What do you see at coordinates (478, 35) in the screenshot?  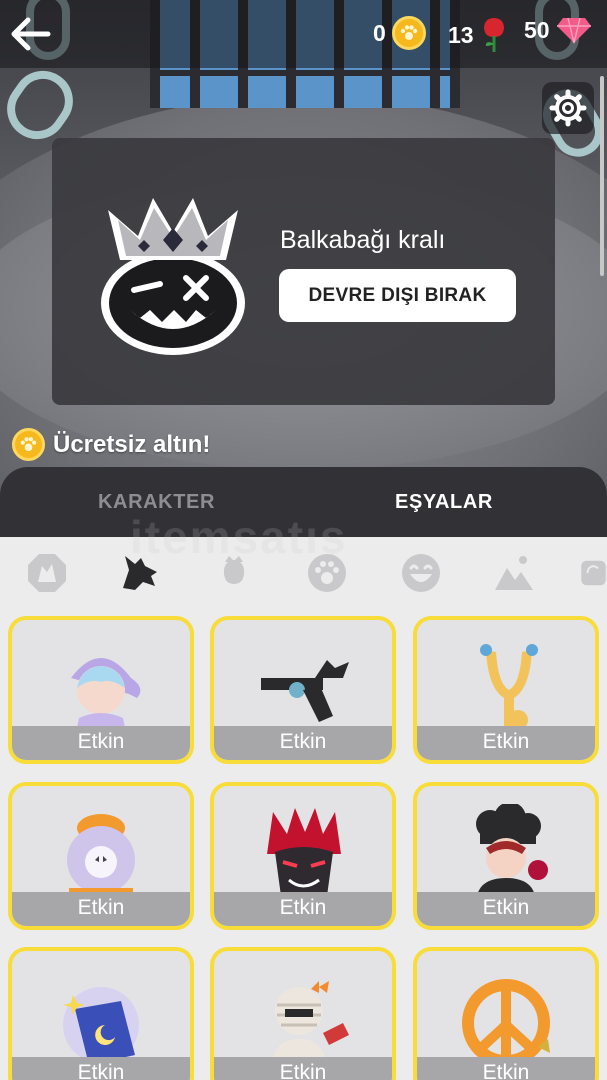 I see `rose-balance: 13` at bounding box center [478, 35].